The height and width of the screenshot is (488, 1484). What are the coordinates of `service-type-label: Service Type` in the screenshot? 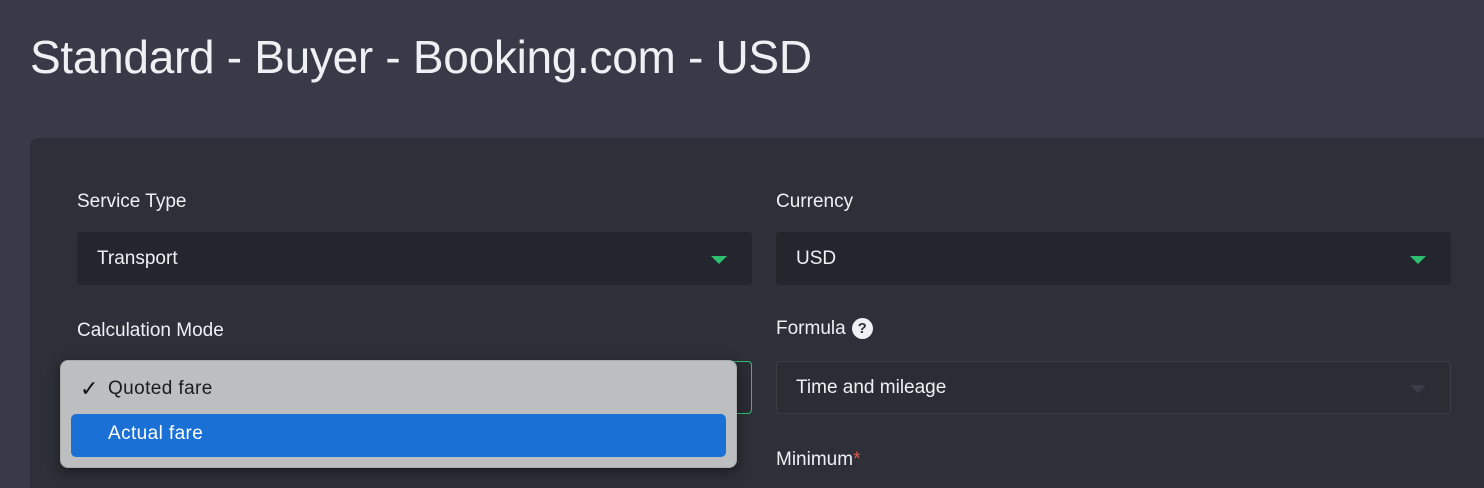 It's located at (132, 201).